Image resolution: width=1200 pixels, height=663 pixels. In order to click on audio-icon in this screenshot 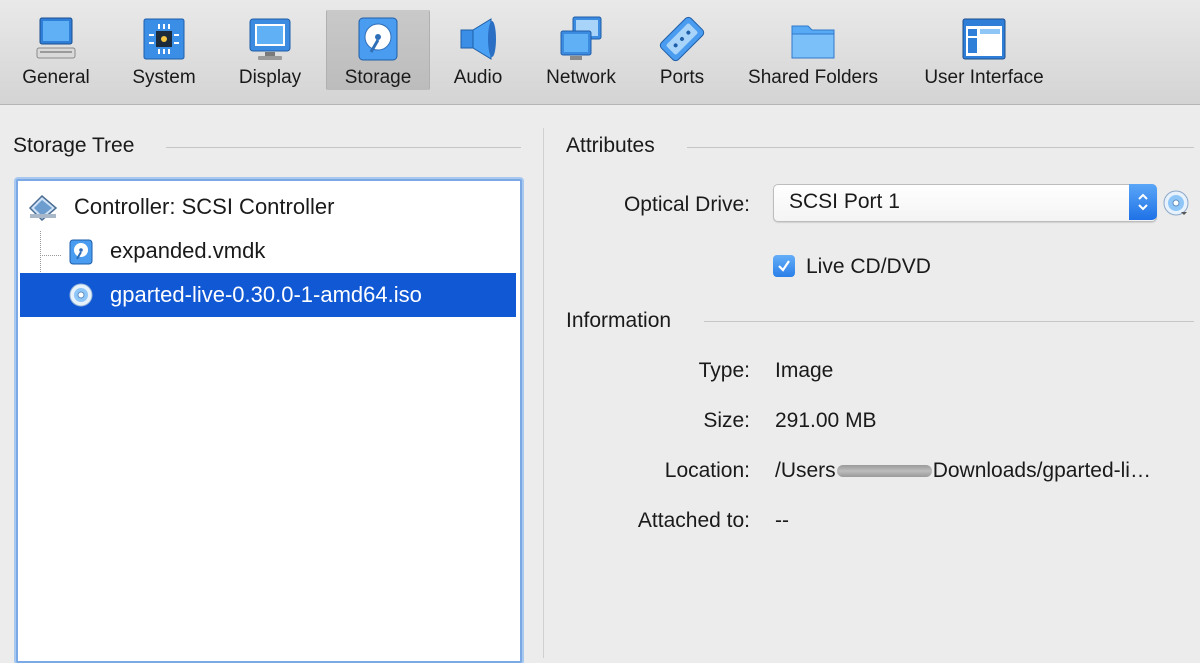, I will do `click(478, 39)`.